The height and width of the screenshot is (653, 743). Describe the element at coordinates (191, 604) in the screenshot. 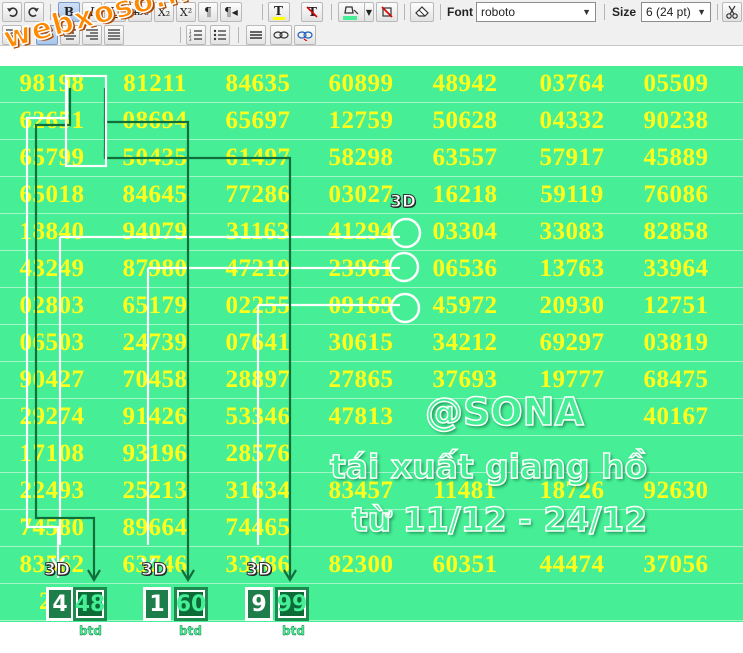

I see `result-pair-box: 60` at that location.